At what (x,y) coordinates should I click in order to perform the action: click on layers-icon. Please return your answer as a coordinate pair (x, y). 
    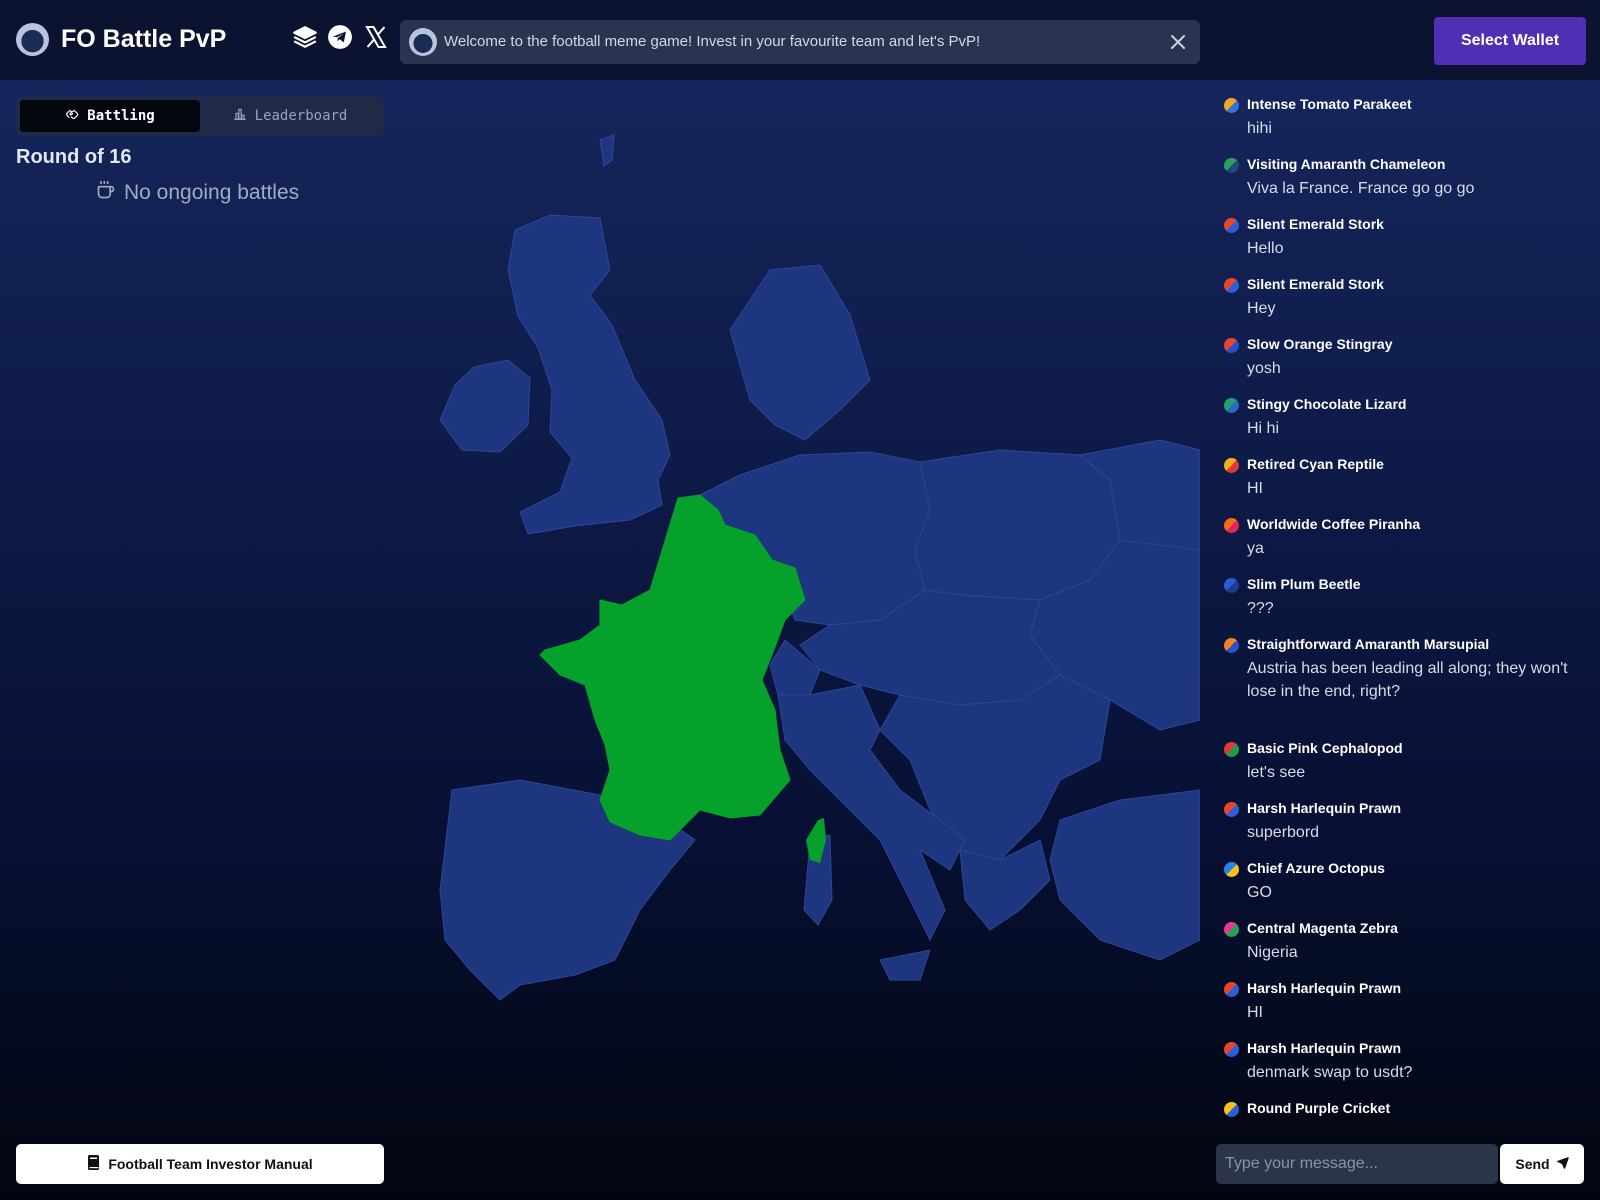
    Looking at the image, I should click on (305, 37).